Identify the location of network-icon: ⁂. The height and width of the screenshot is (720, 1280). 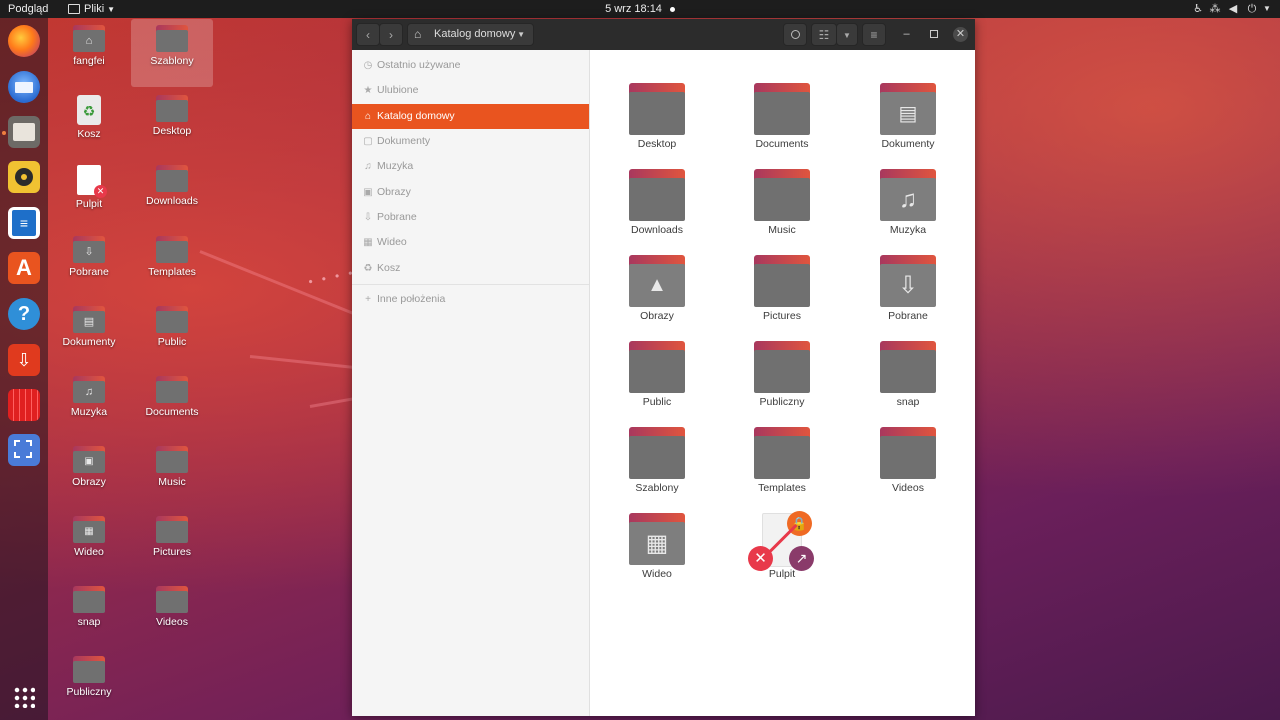
(1215, 9).